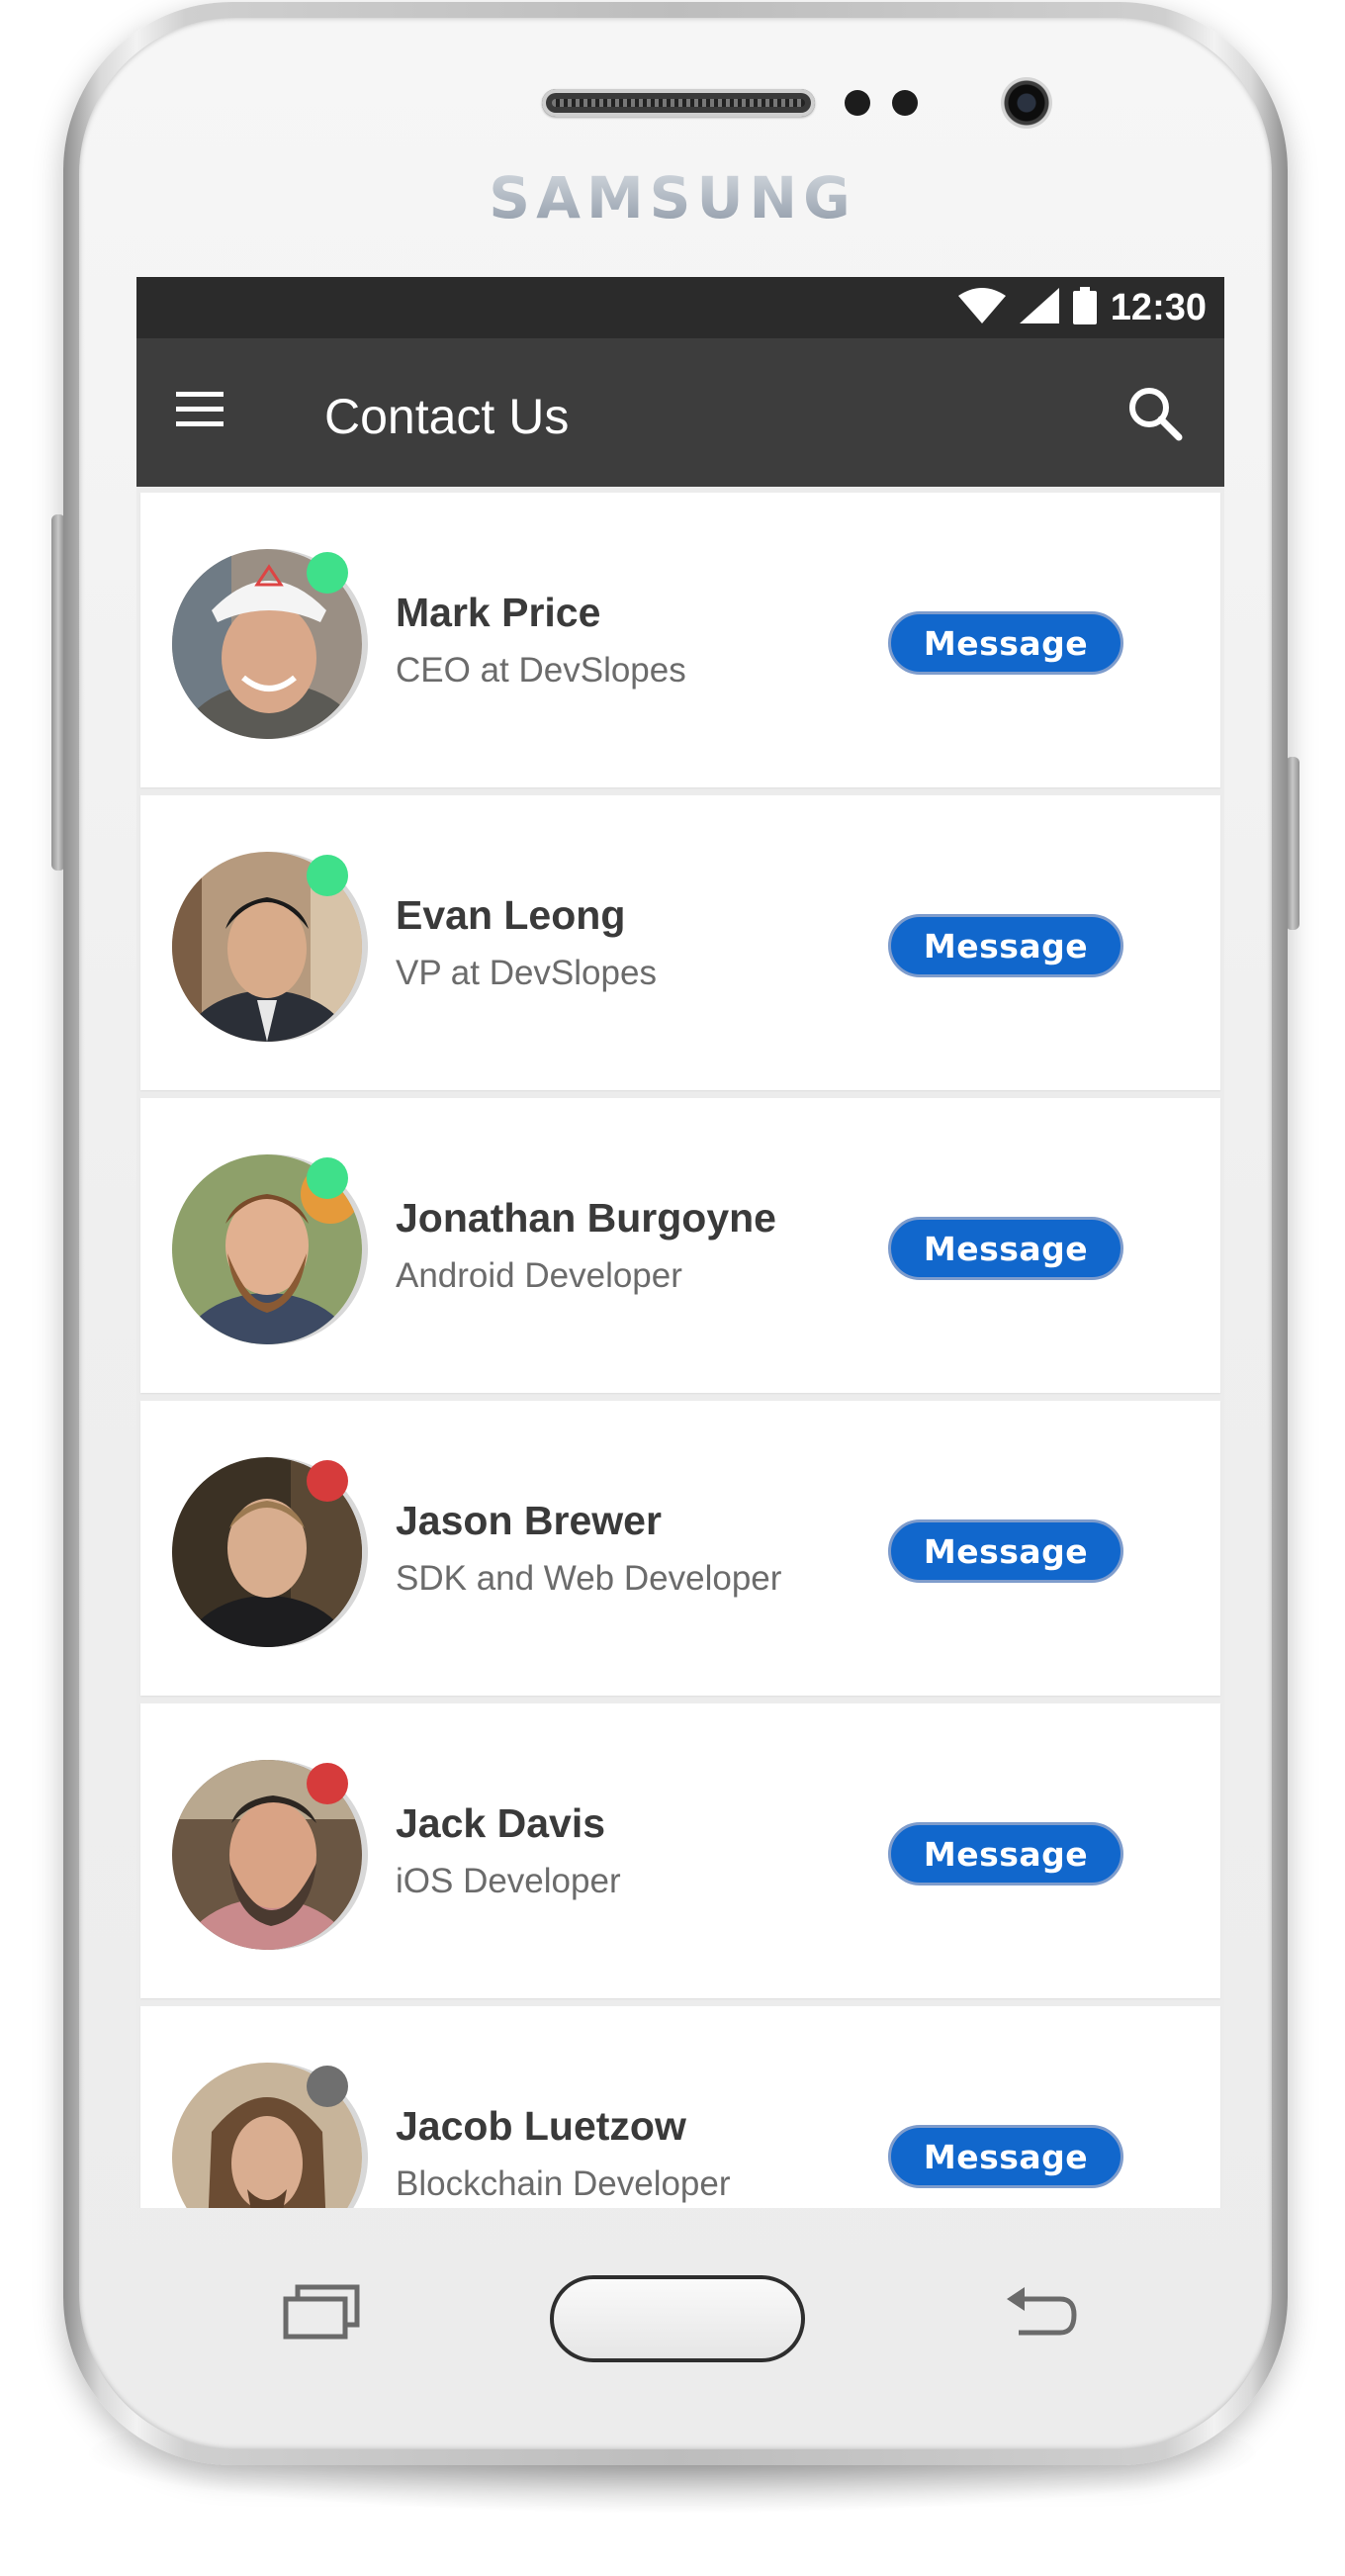 Image resolution: width=1345 pixels, height=2576 pixels. I want to click on contact-card: Evan Leong VP at DevSlopes Message, so click(680, 943).